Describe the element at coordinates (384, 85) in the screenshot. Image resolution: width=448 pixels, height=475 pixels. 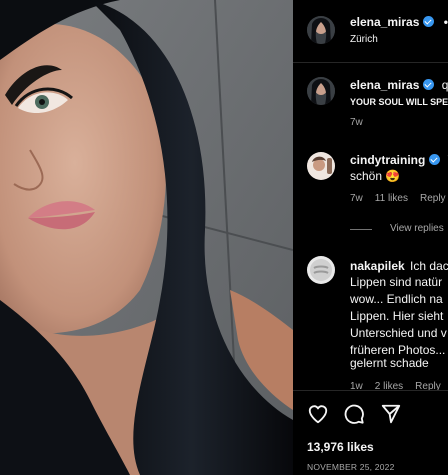
I see `comment-username: elena_miras` at that location.